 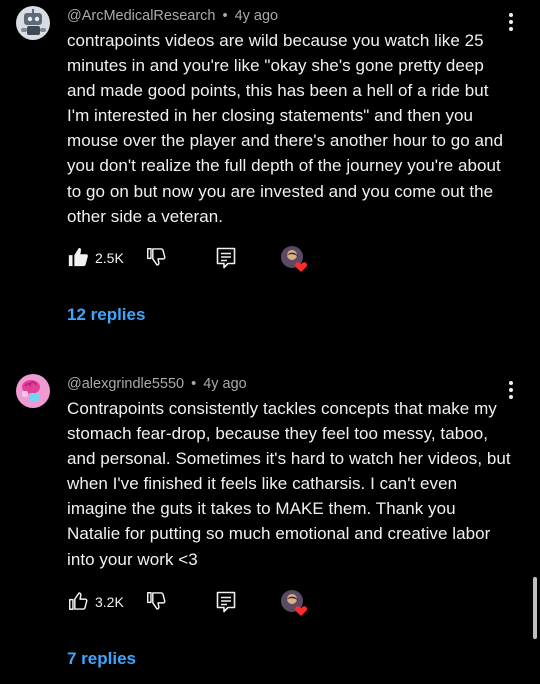 I want to click on scrollbar, so click(x=535, y=608).